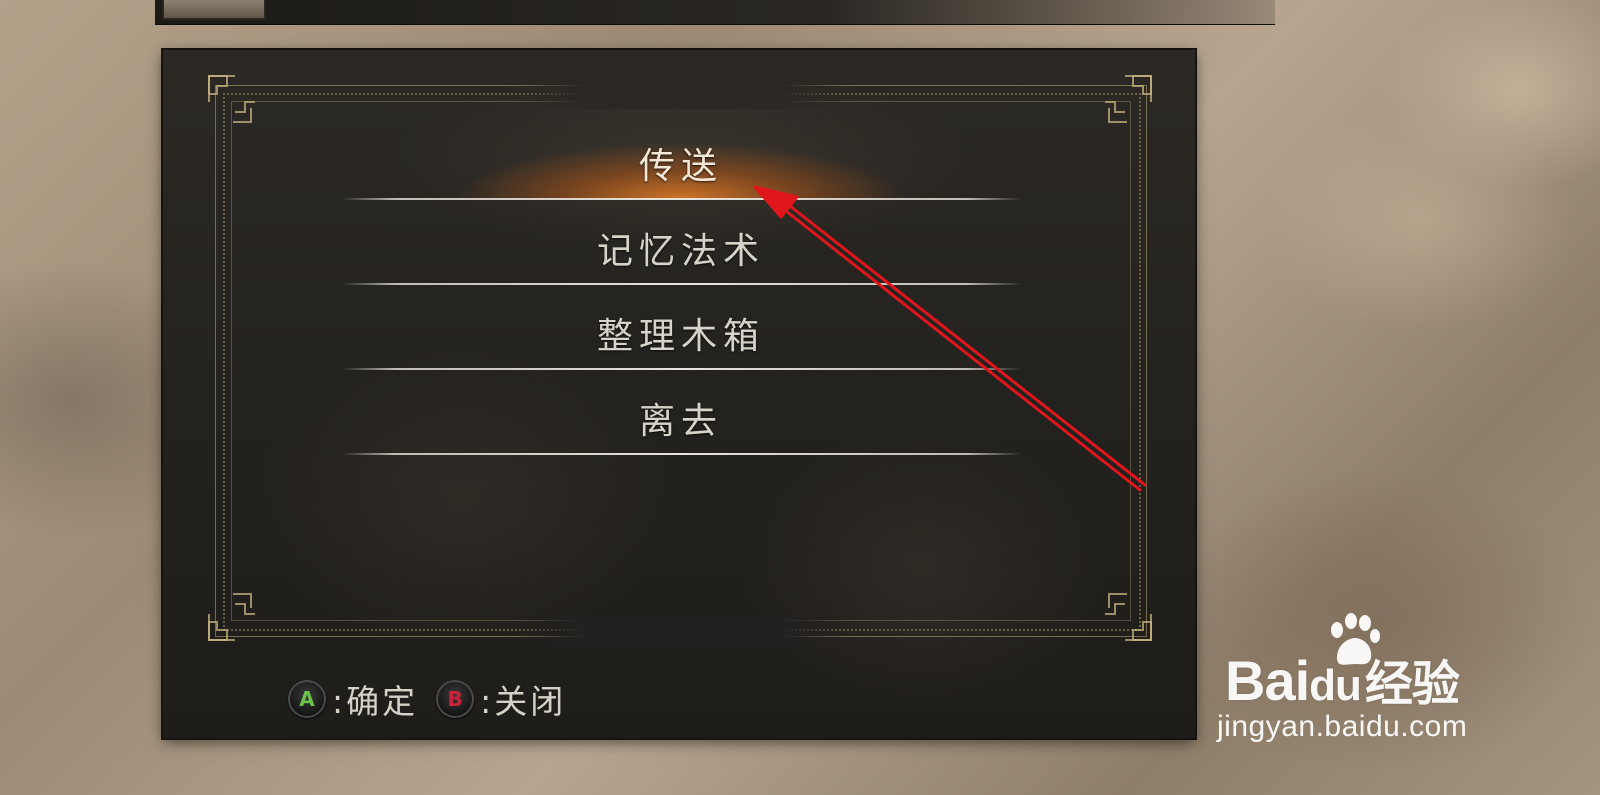 This screenshot has height=795, width=1600. What do you see at coordinates (715, 12) in the screenshot?
I see `top-panel-edge` at bounding box center [715, 12].